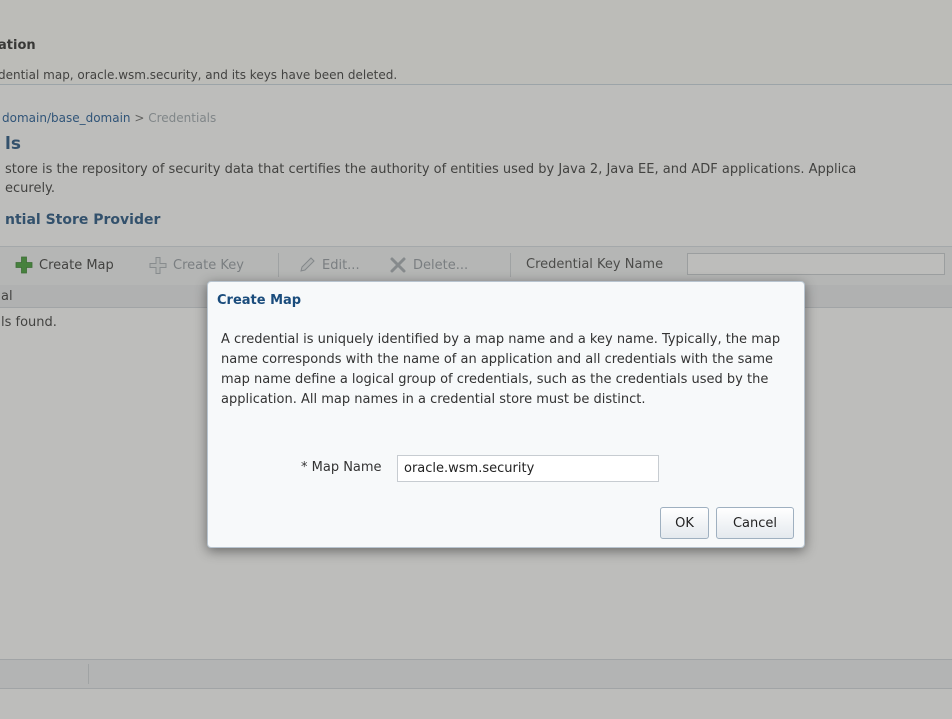 The height and width of the screenshot is (719, 952). Describe the element at coordinates (528, 468) in the screenshot. I see `map-name-input` at that location.